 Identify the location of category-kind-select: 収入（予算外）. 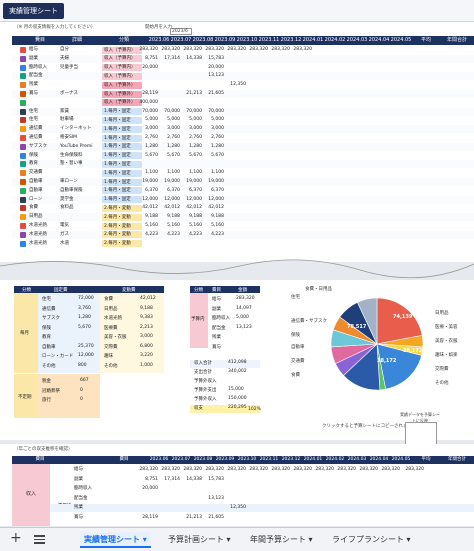
(122, 85).